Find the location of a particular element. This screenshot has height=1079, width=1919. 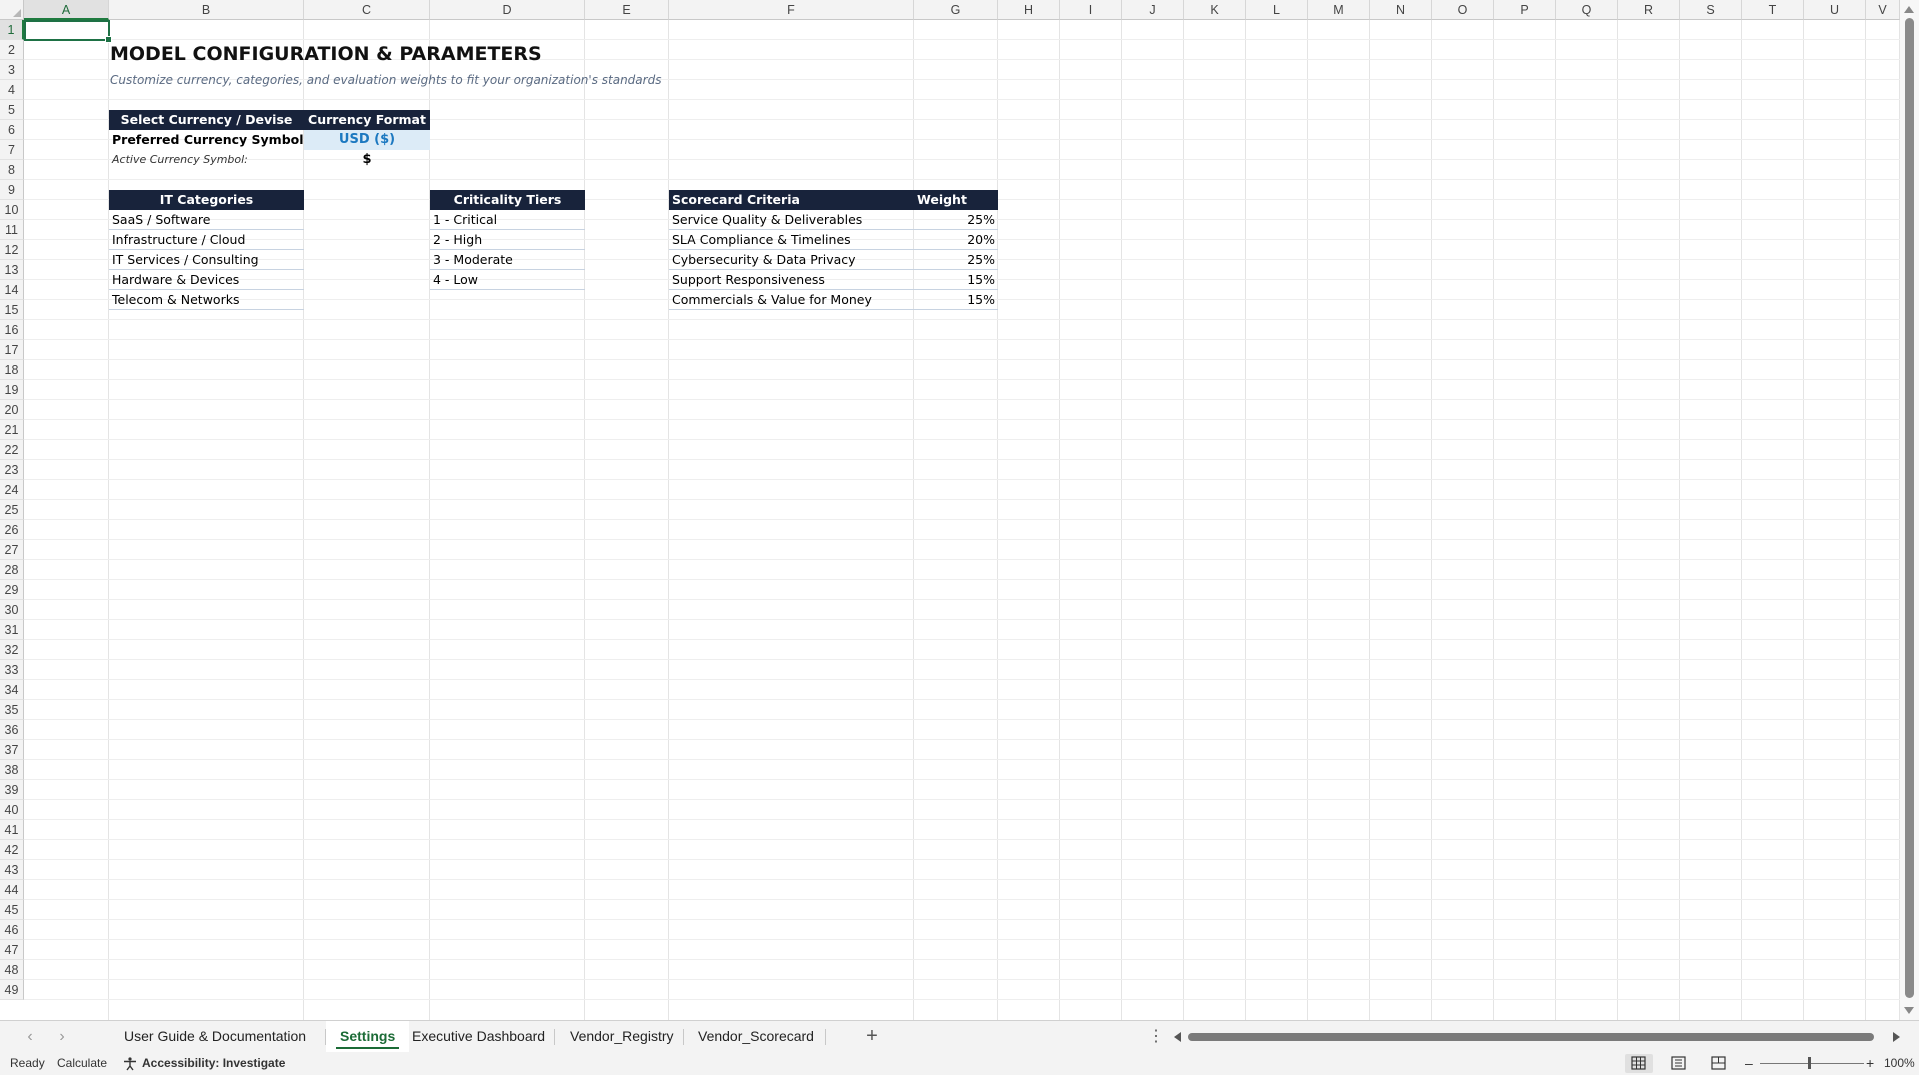

column-header-j: J is located at coordinates (1153, 10).